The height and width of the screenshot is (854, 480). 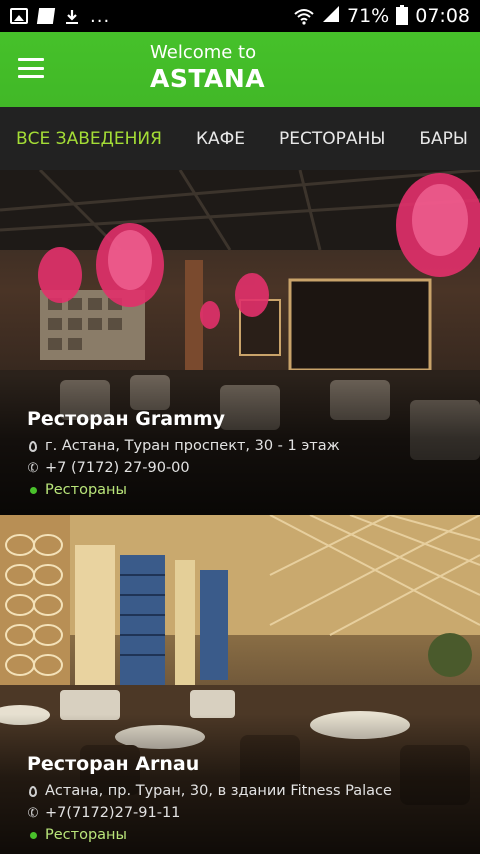 What do you see at coordinates (368, 16) in the screenshot?
I see `battery-percent: 71%` at bounding box center [368, 16].